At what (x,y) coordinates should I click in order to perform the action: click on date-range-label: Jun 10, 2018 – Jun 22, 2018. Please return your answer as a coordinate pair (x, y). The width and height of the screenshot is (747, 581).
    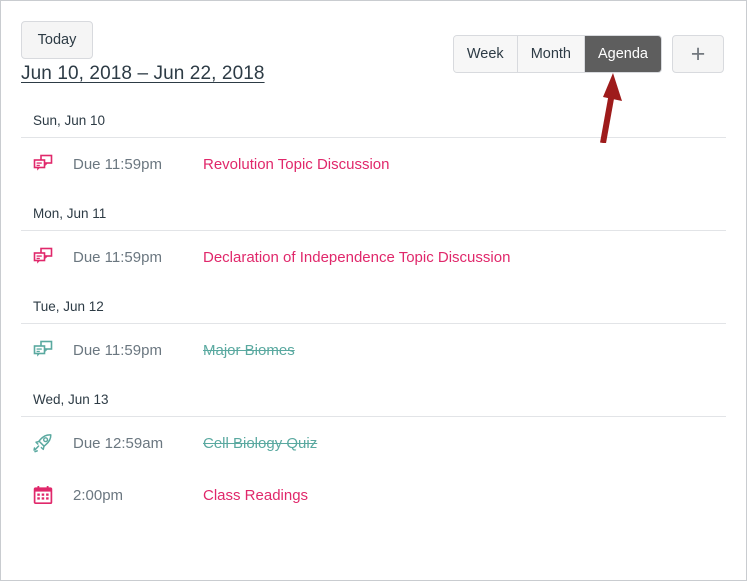
    Looking at the image, I should click on (143, 74).